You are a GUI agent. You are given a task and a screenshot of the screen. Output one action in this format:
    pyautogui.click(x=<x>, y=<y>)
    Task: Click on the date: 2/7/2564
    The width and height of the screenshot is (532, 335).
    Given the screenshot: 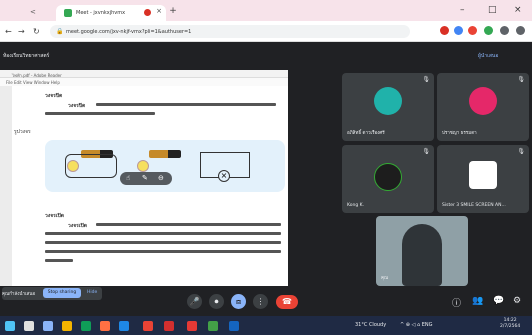 What is the action you would take?
    pyautogui.click(x=510, y=326)
    